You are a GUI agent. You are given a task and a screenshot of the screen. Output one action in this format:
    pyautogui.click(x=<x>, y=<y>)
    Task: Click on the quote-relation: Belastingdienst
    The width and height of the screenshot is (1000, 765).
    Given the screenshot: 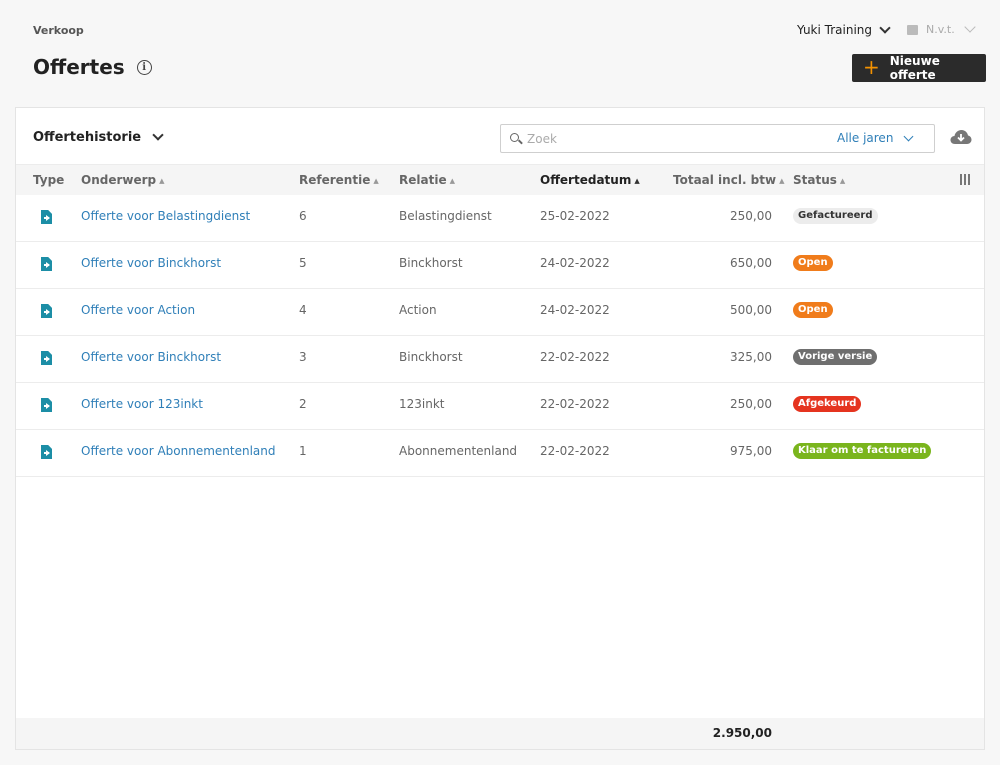 What is the action you would take?
    pyautogui.click(x=445, y=216)
    